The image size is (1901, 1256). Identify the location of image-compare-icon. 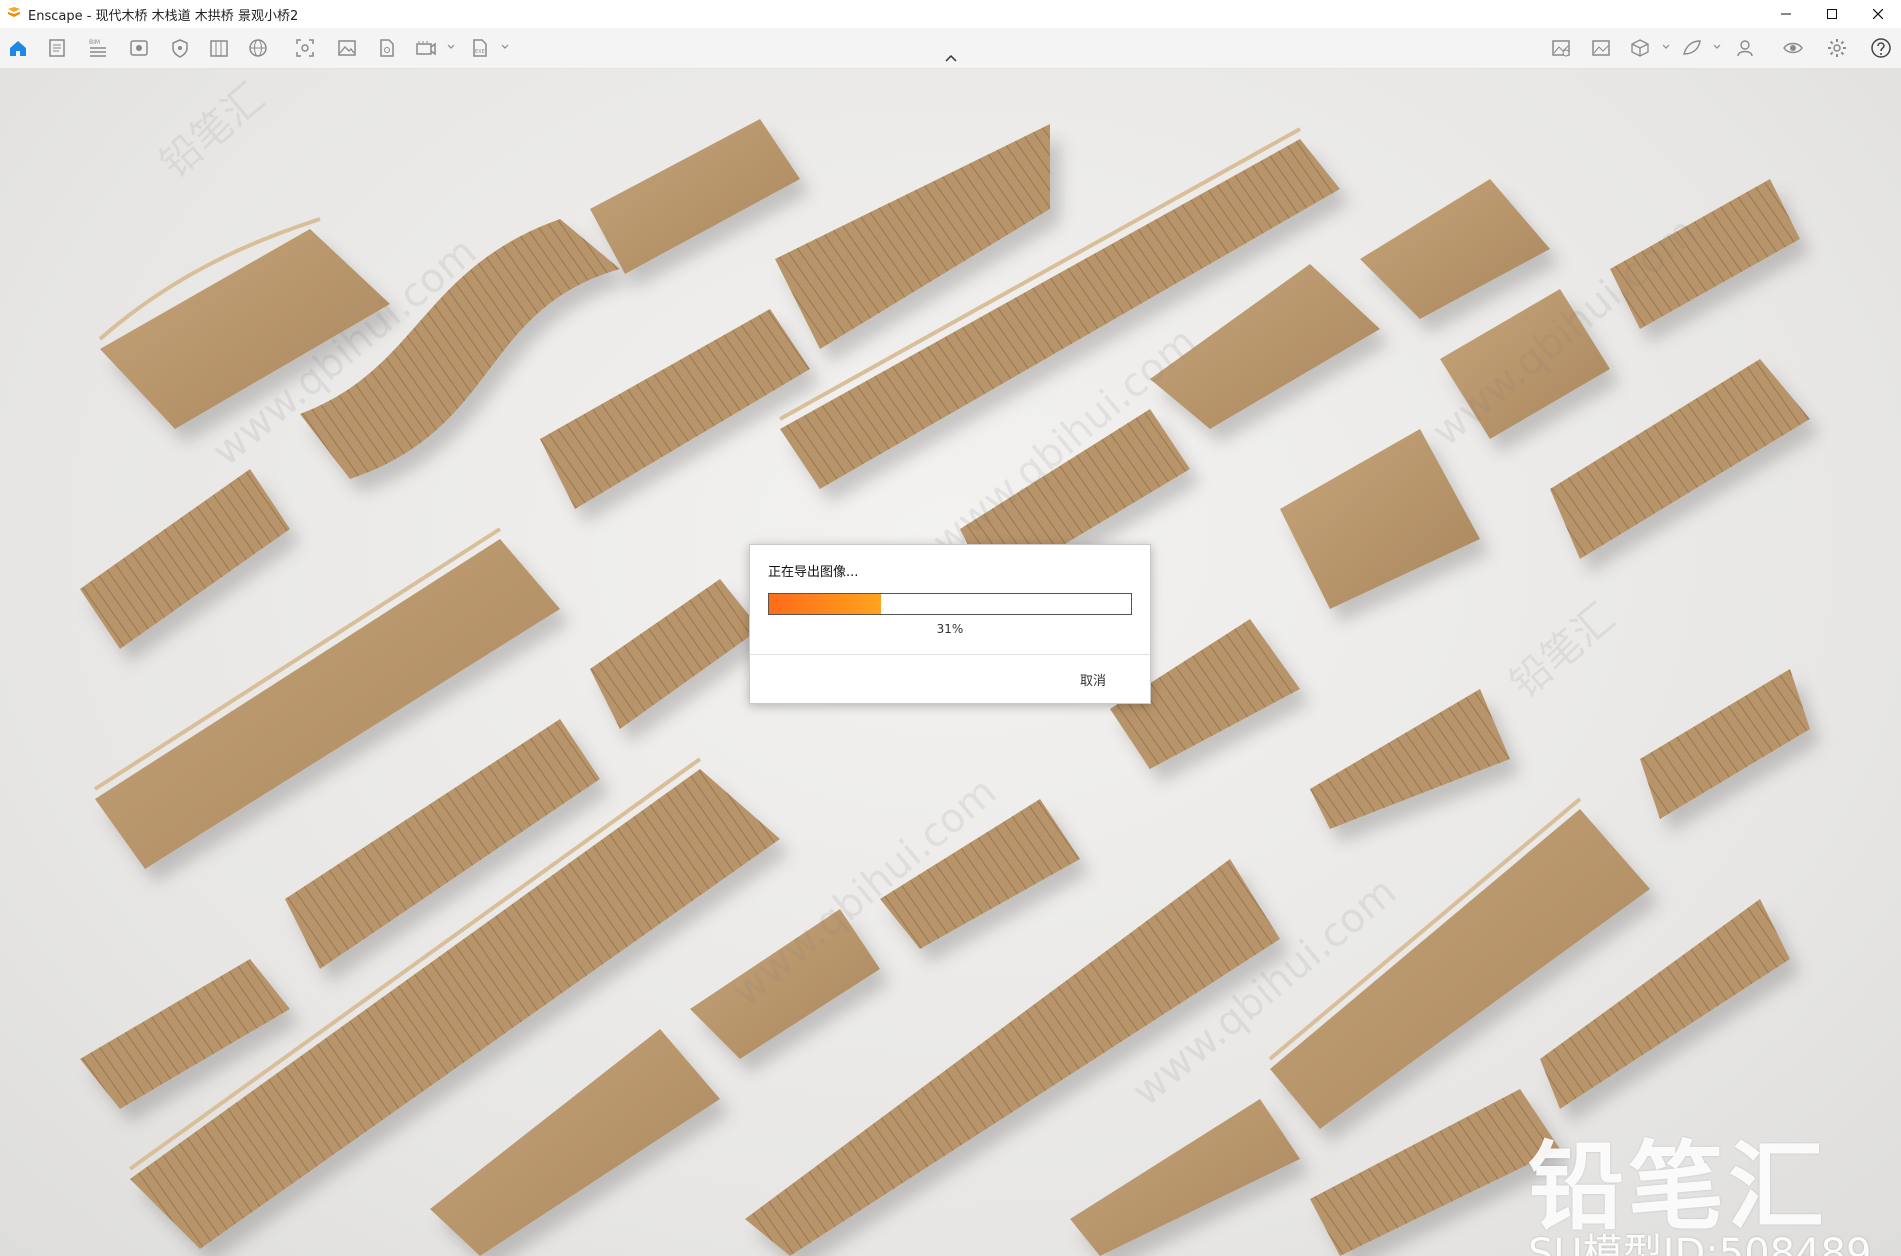
(1561, 48).